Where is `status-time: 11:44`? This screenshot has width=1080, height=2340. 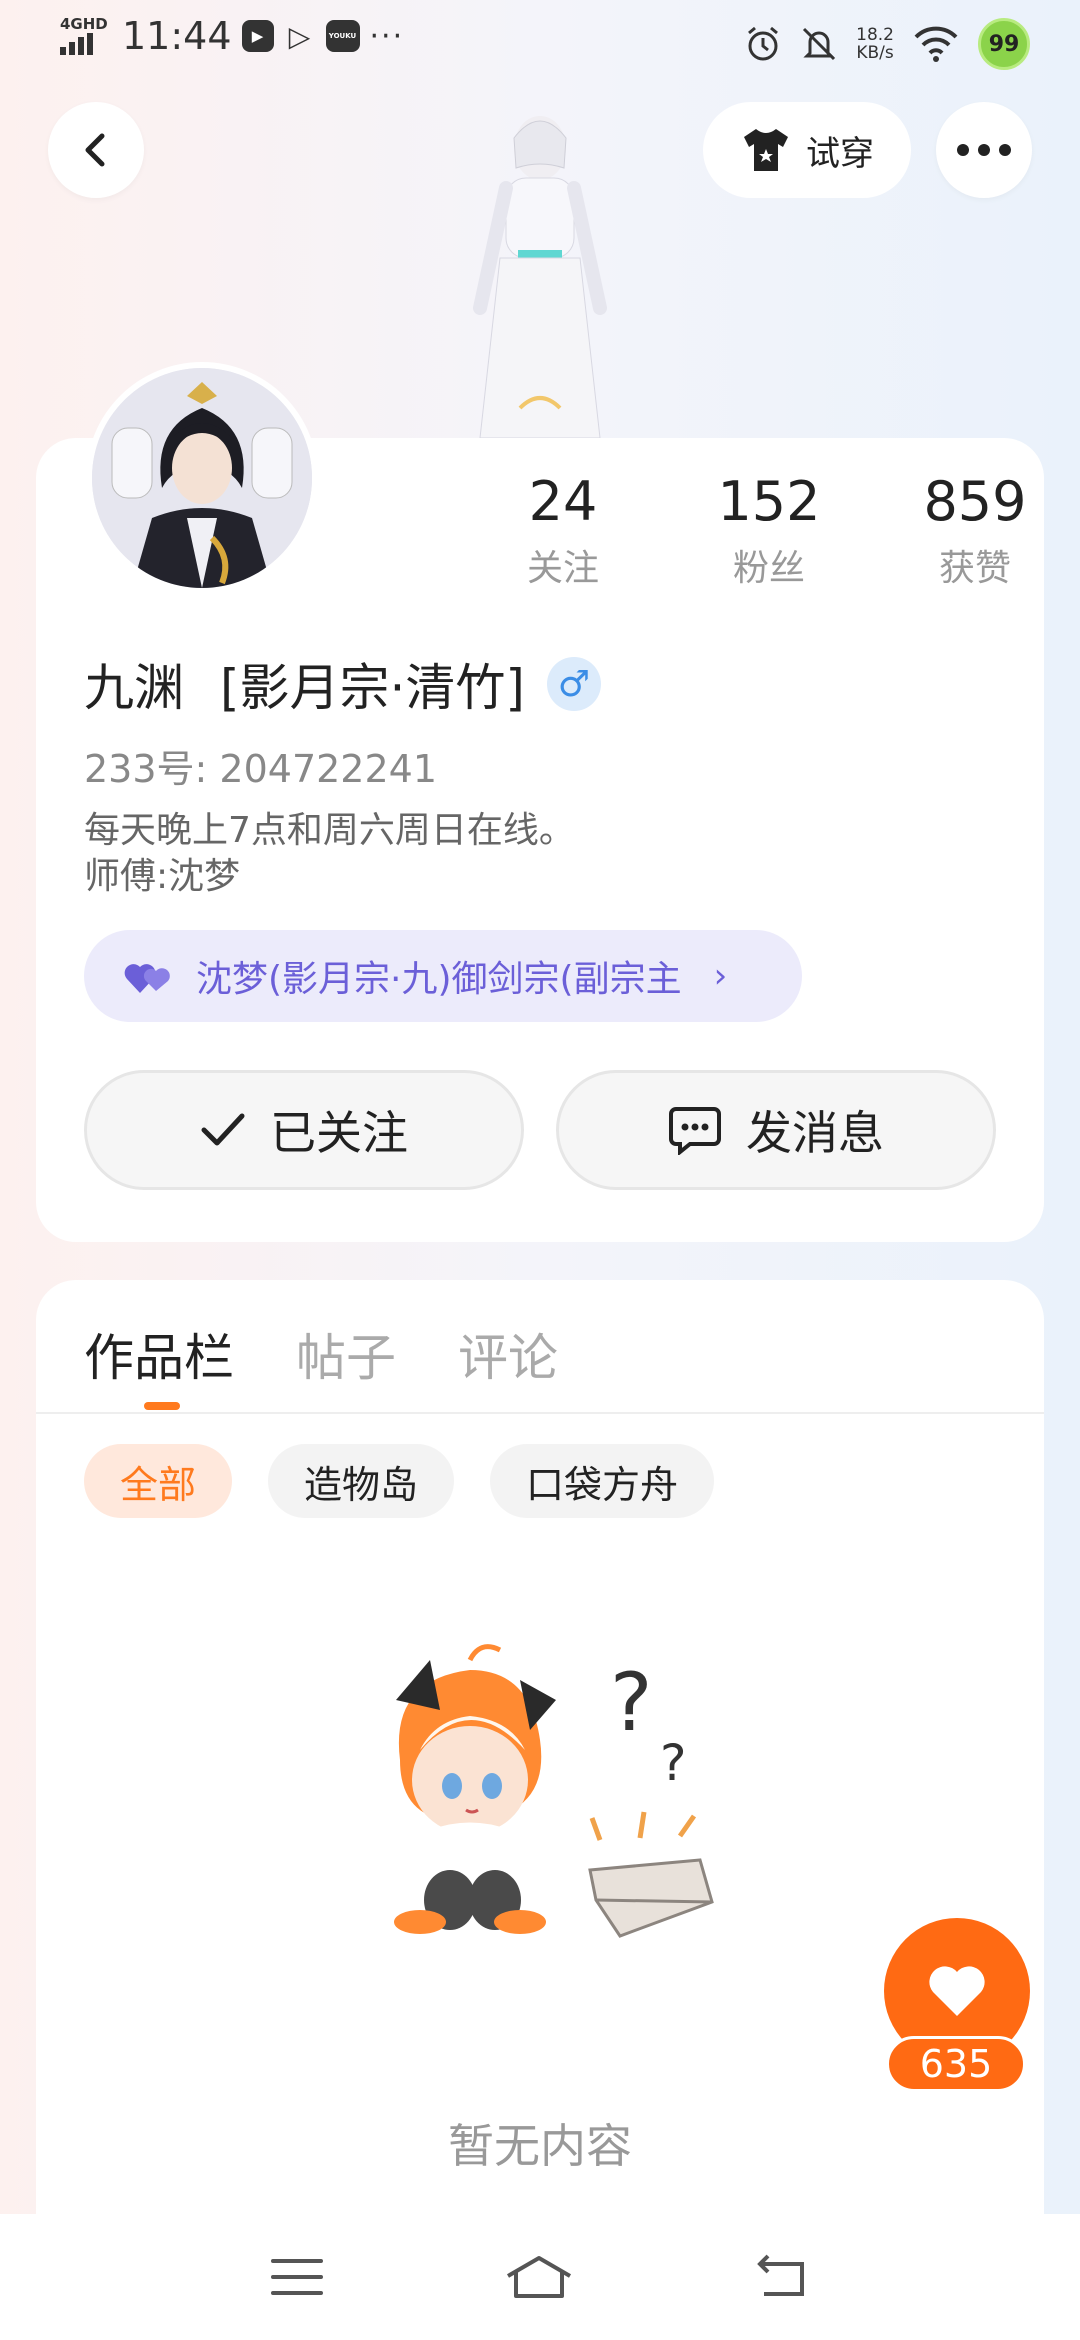 status-time: 11:44 is located at coordinates (177, 36).